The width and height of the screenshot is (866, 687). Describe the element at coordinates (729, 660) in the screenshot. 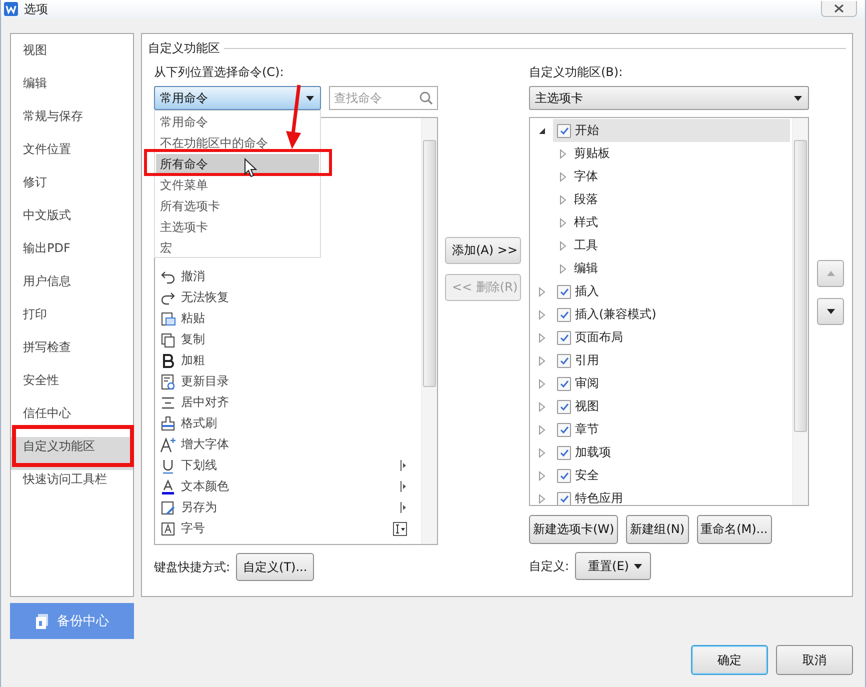

I see `ok-button: 确定` at that location.